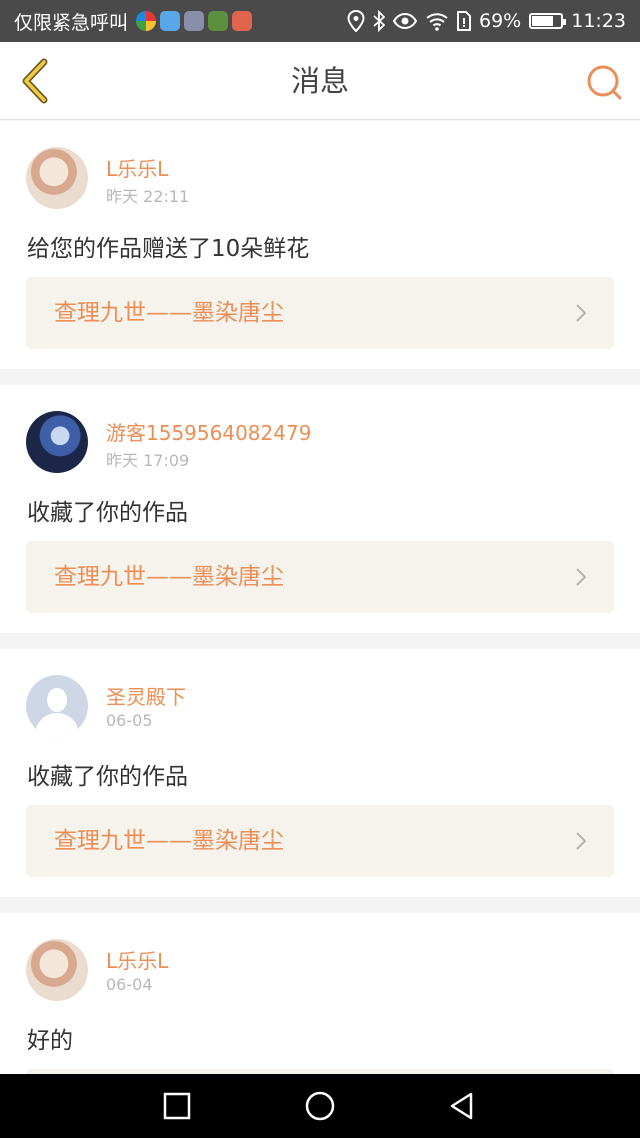 The height and width of the screenshot is (1138, 640). What do you see at coordinates (462, 1106) in the screenshot?
I see `back-icon` at bounding box center [462, 1106].